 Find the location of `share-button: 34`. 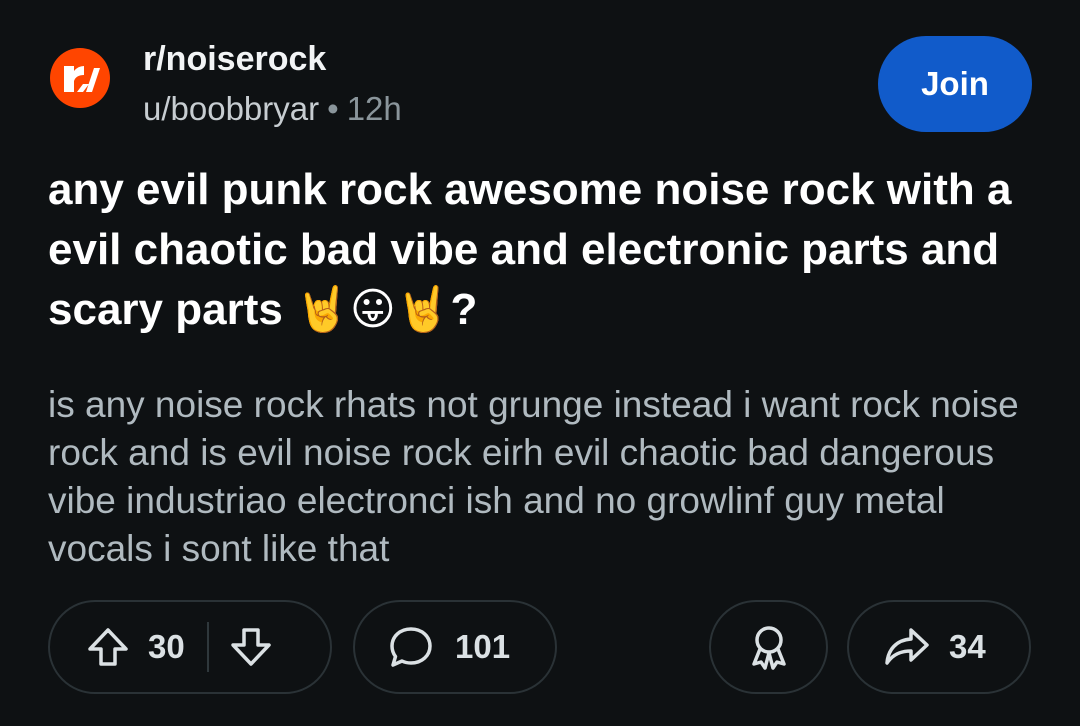

share-button: 34 is located at coordinates (939, 647).